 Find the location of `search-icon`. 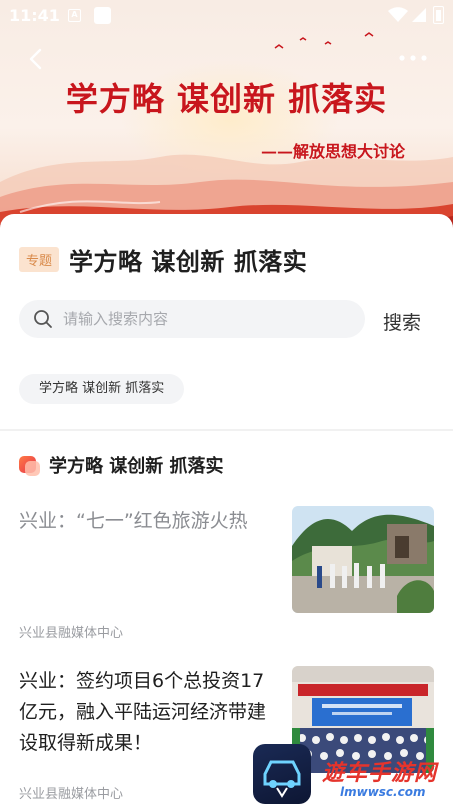

search-icon is located at coordinates (43, 319).